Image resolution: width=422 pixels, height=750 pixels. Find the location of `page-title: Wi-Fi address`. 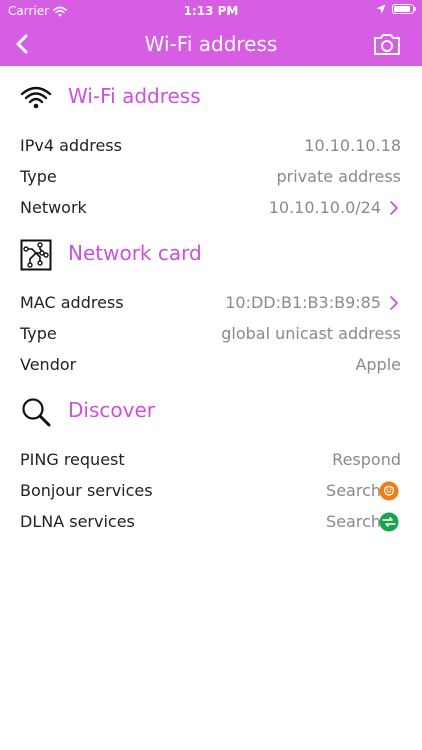

page-title: Wi-Fi address is located at coordinates (211, 44).